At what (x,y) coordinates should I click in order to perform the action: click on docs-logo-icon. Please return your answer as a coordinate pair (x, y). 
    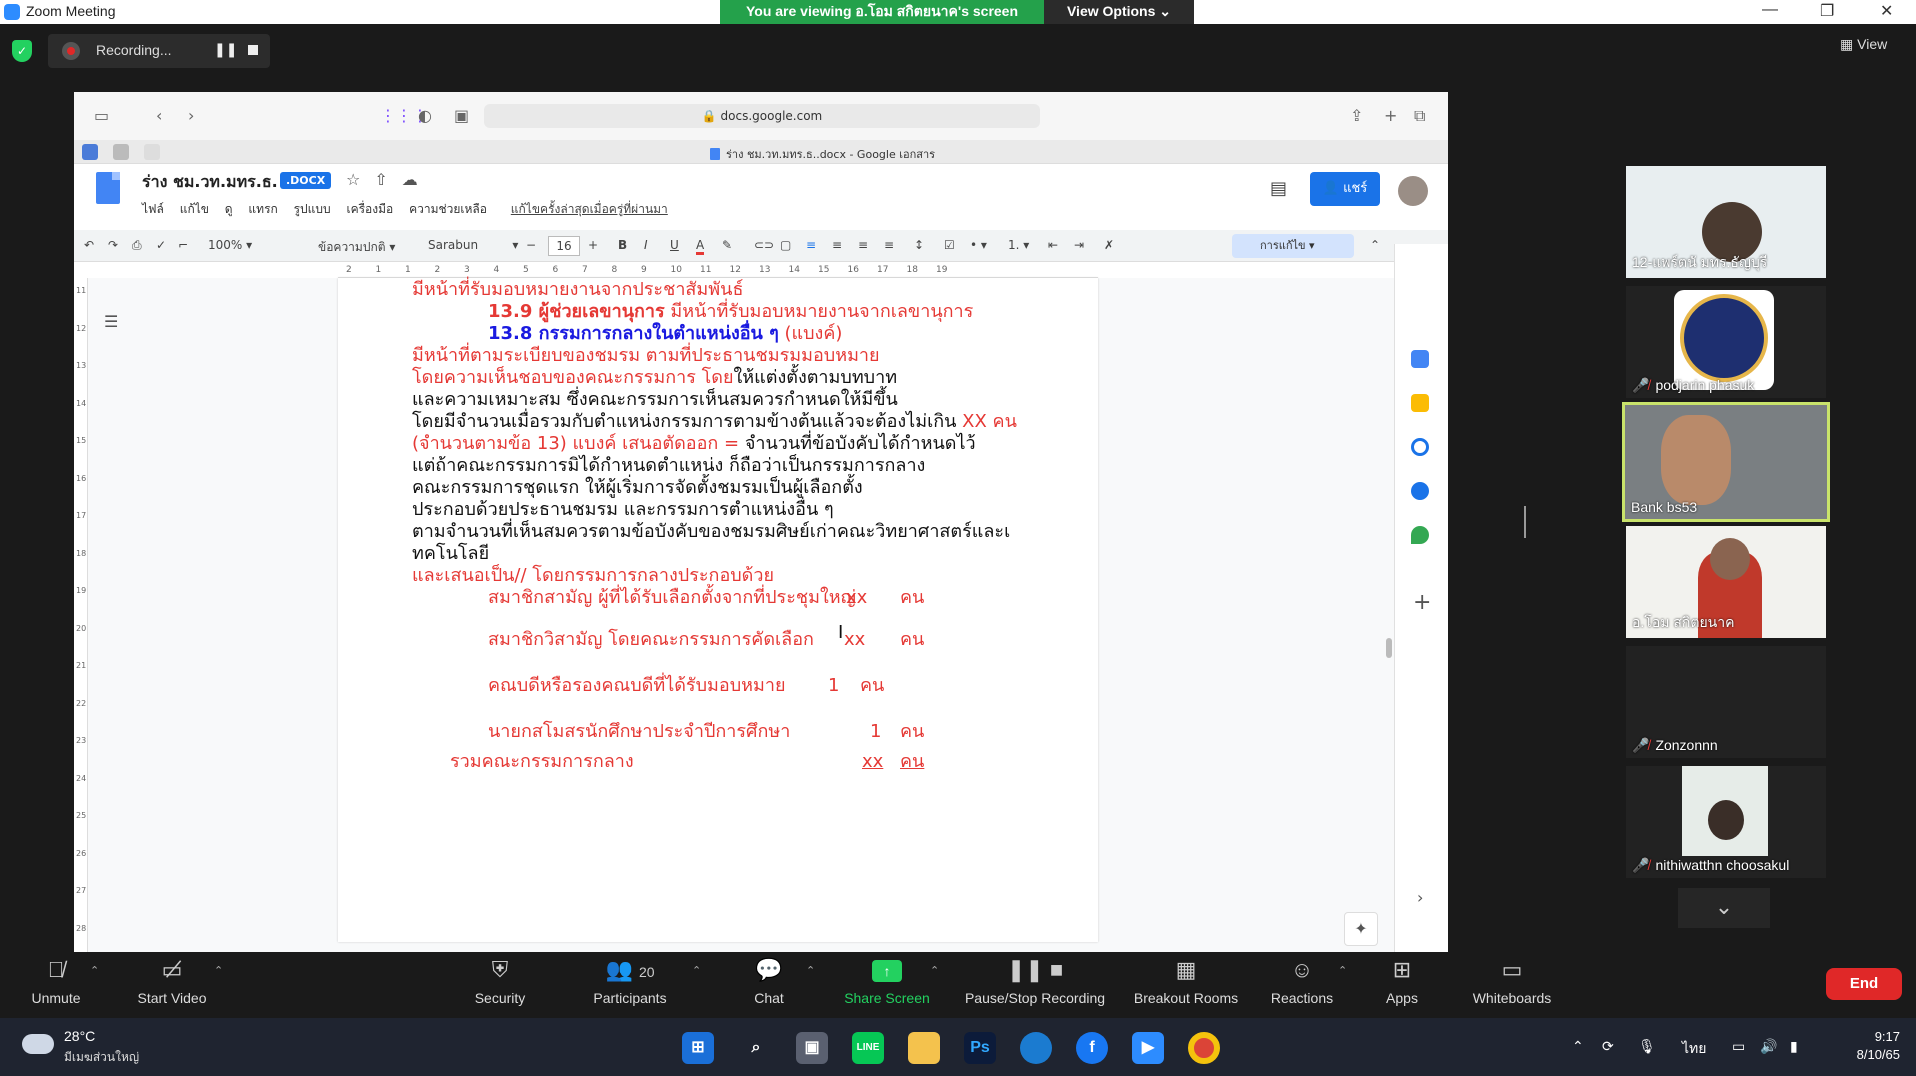
    Looking at the image, I should click on (108, 188).